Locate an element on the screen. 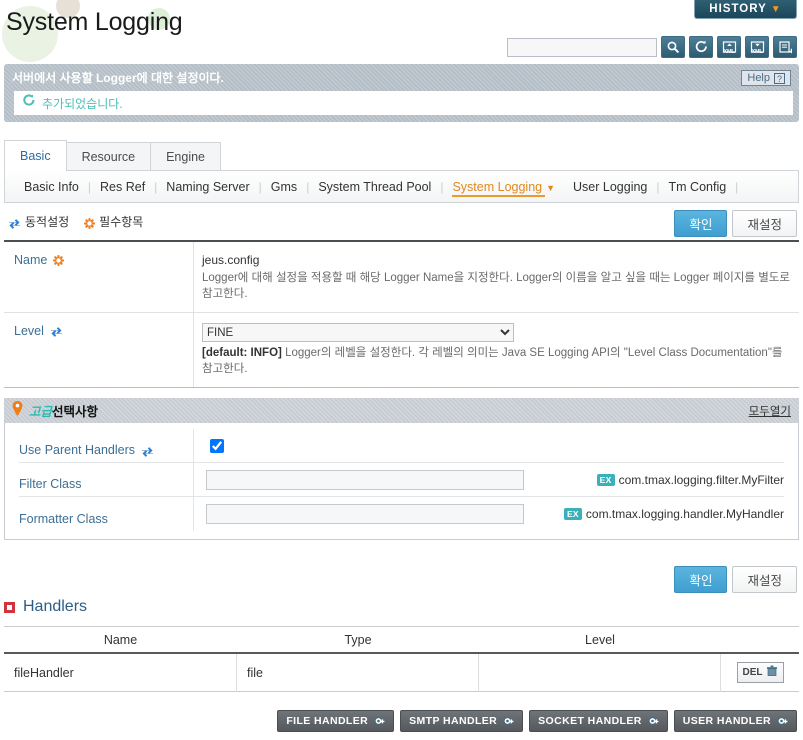  subnav-item-system-thread-pool: System Thread Pool is located at coordinates (374, 187).